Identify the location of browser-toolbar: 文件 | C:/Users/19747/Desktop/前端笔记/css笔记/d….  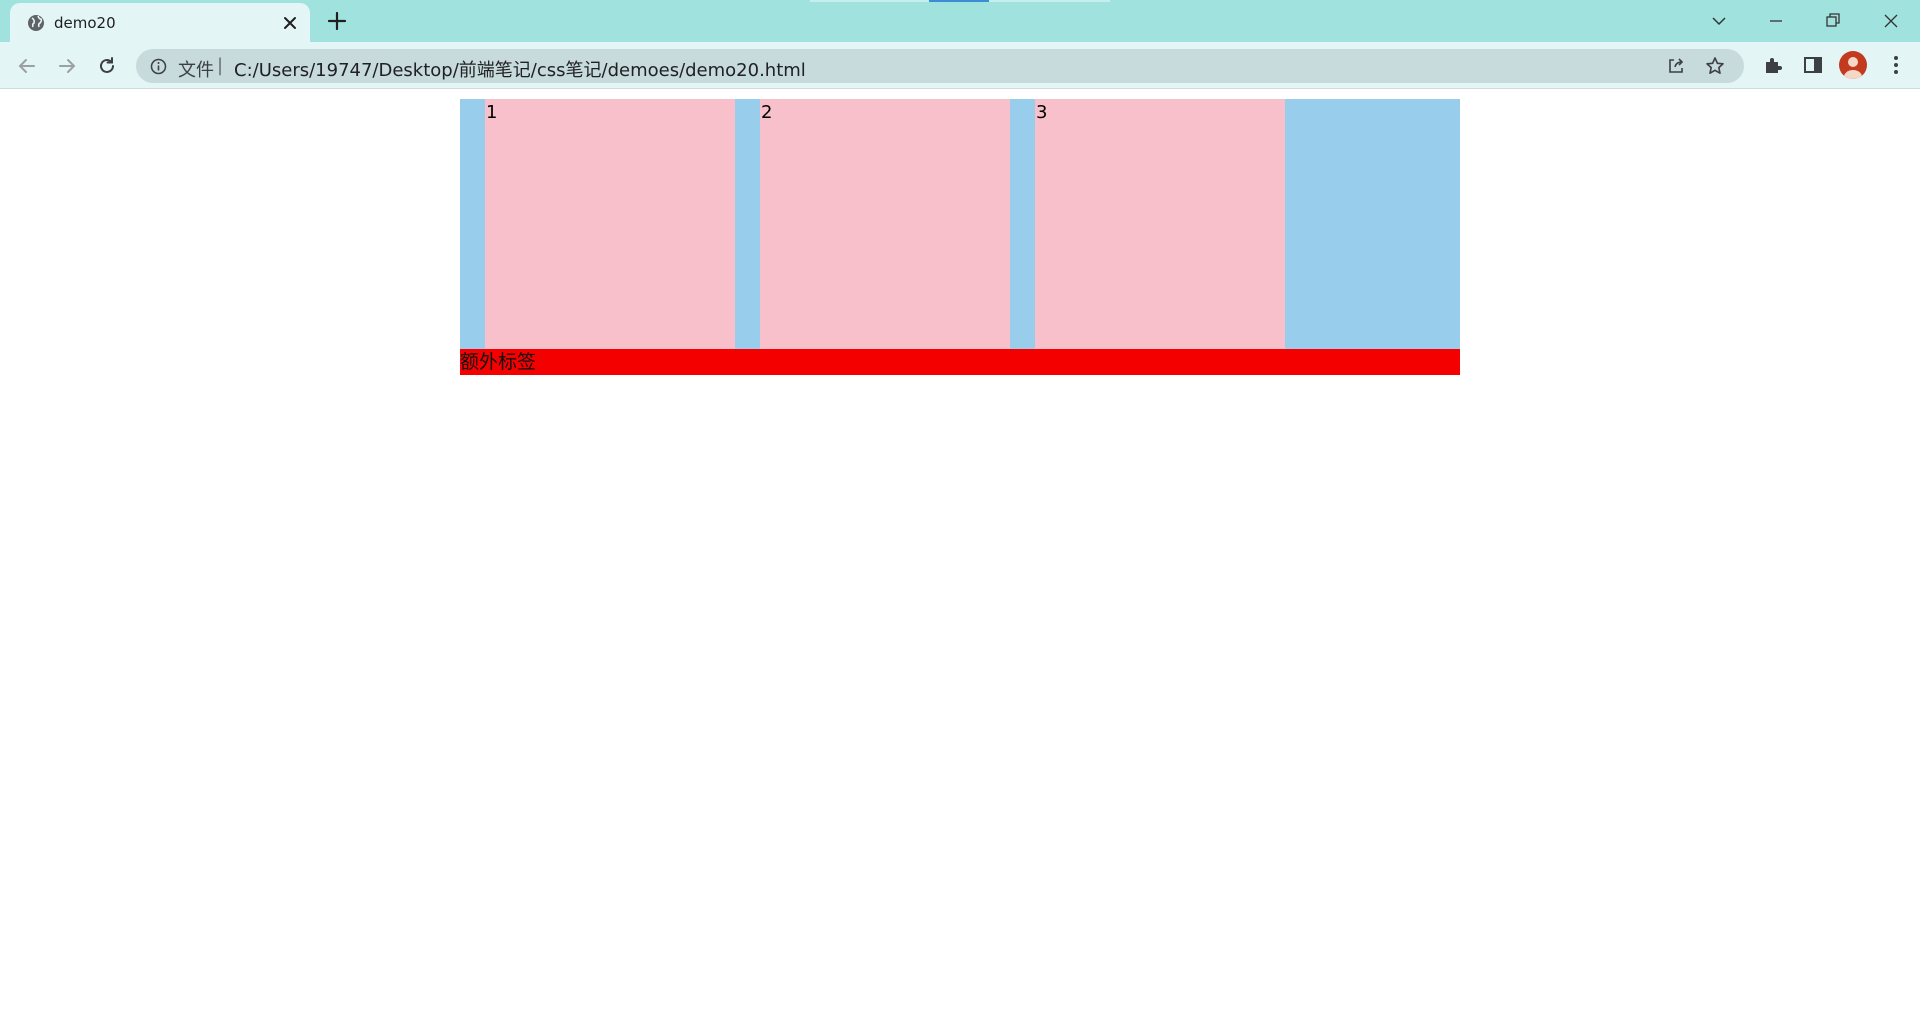
(960, 65).